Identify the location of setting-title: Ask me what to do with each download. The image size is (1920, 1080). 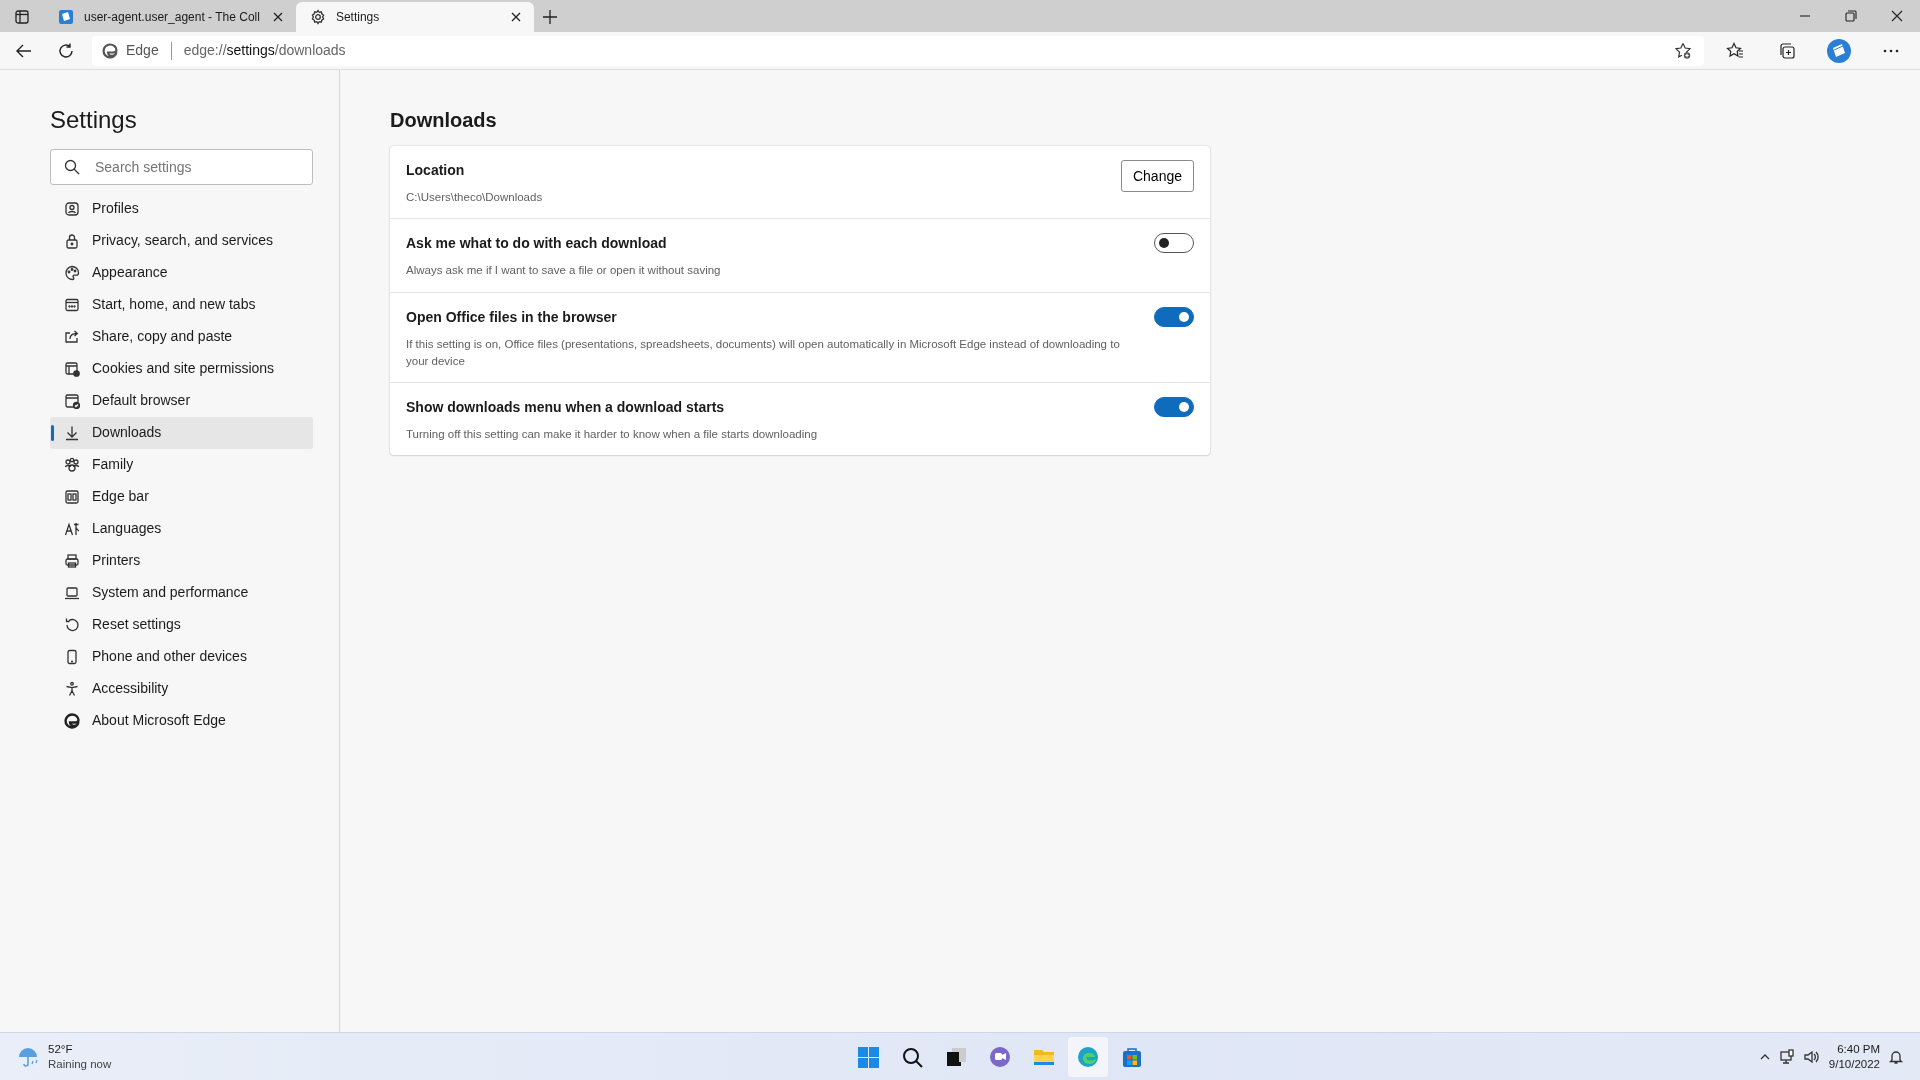
(537, 244).